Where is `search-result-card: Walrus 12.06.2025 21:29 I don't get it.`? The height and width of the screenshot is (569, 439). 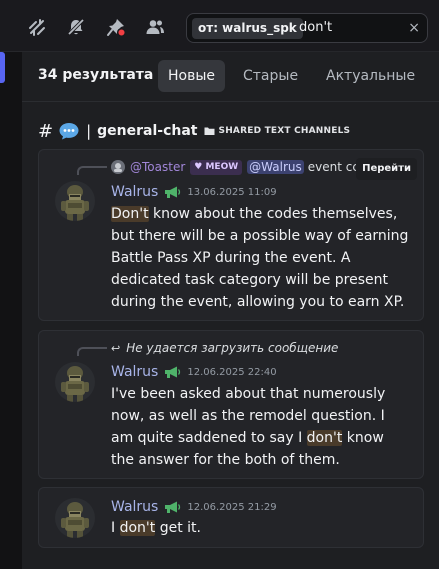
search-result-card: Walrus 12.06.2025 21:29 I don't get it. is located at coordinates (231, 517).